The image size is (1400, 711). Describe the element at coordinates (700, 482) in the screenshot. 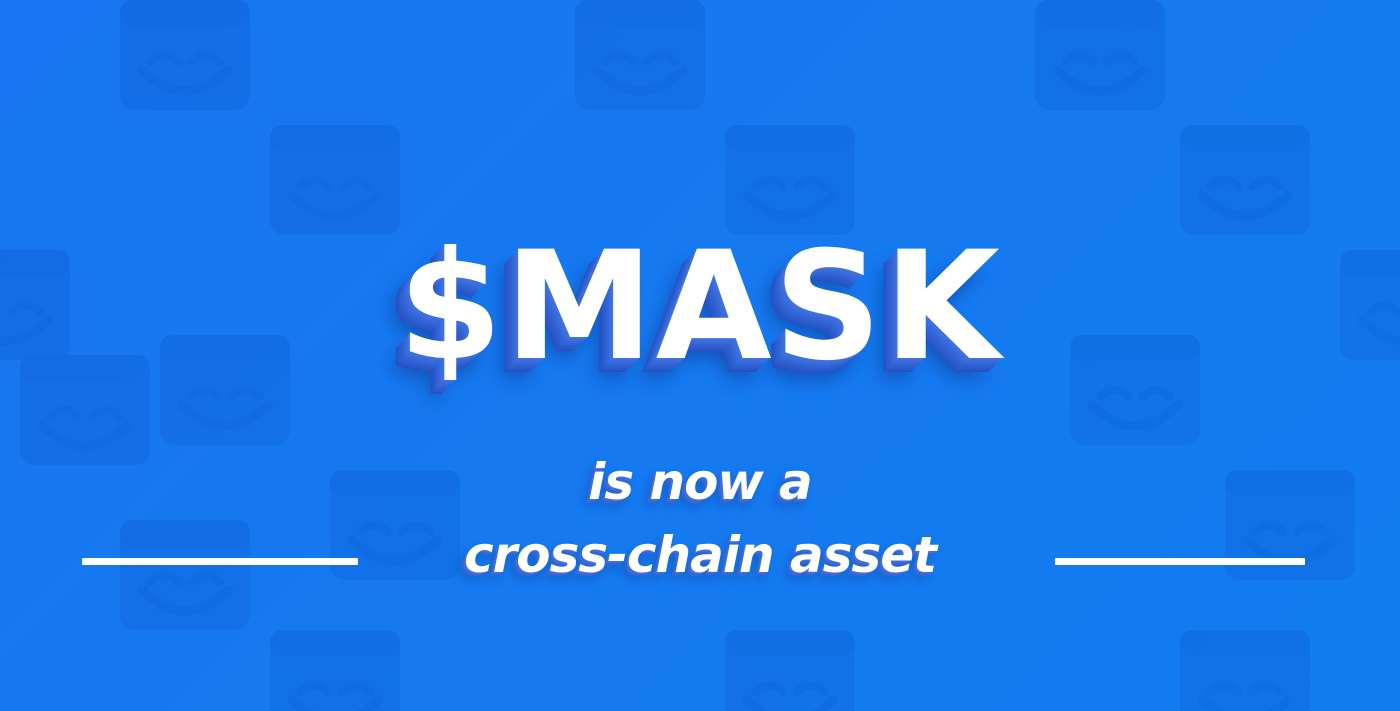

I see `subline-first: is now a` at that location.